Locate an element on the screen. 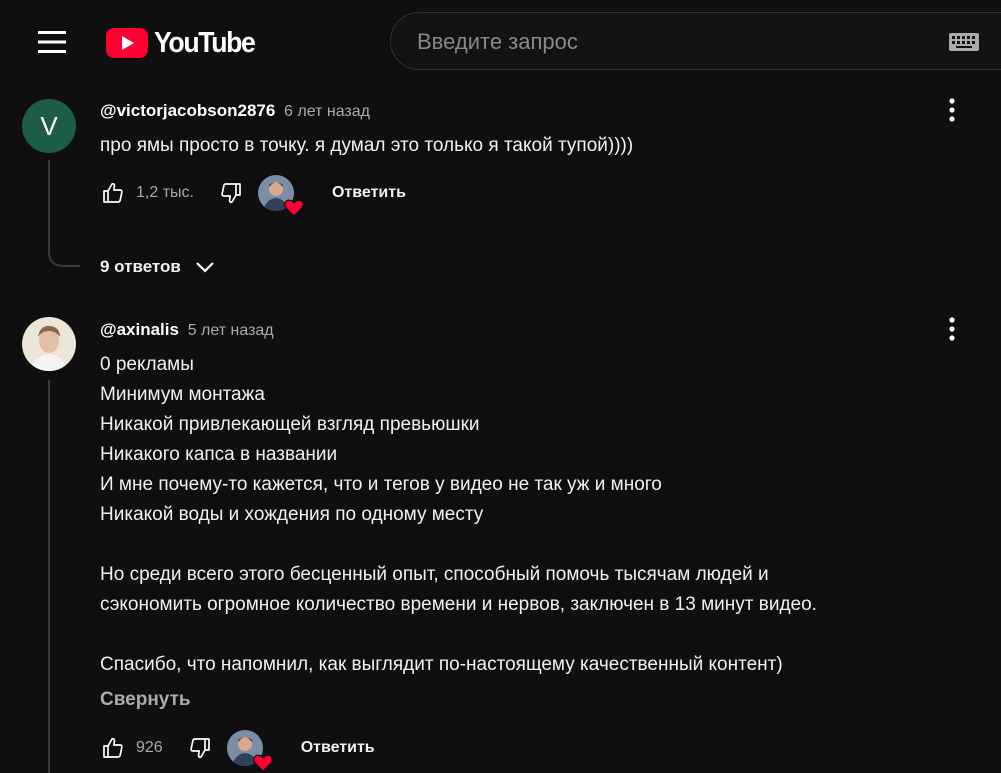  search-input is located at coordinates (677, 42).